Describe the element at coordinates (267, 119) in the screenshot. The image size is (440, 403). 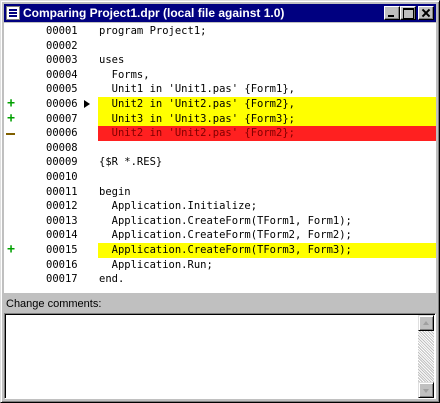
I see `code-text: Unit3 in 'Unit3.pas' {Form3};` at that location.